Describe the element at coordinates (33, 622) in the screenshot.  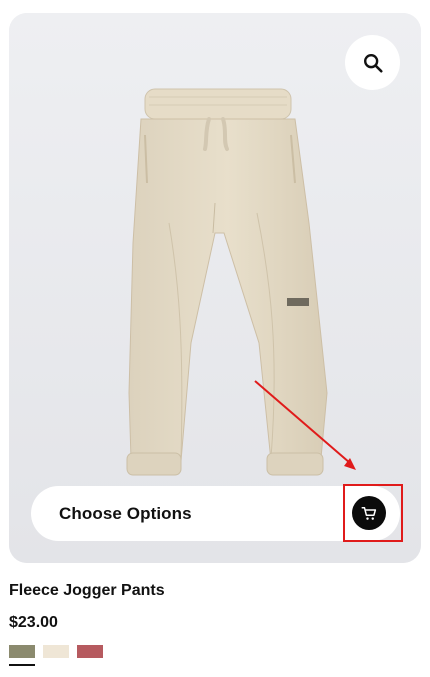
I see `product-price: $23.00` at that location.